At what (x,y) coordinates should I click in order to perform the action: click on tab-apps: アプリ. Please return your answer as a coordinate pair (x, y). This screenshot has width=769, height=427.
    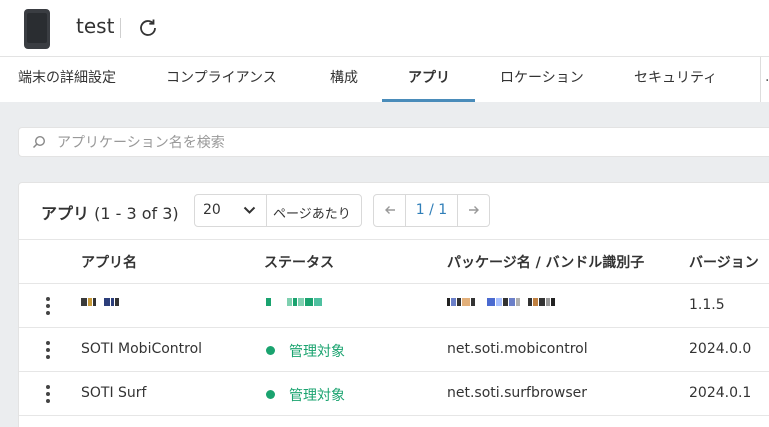
    Looking at the image, I should click on (429, 79).